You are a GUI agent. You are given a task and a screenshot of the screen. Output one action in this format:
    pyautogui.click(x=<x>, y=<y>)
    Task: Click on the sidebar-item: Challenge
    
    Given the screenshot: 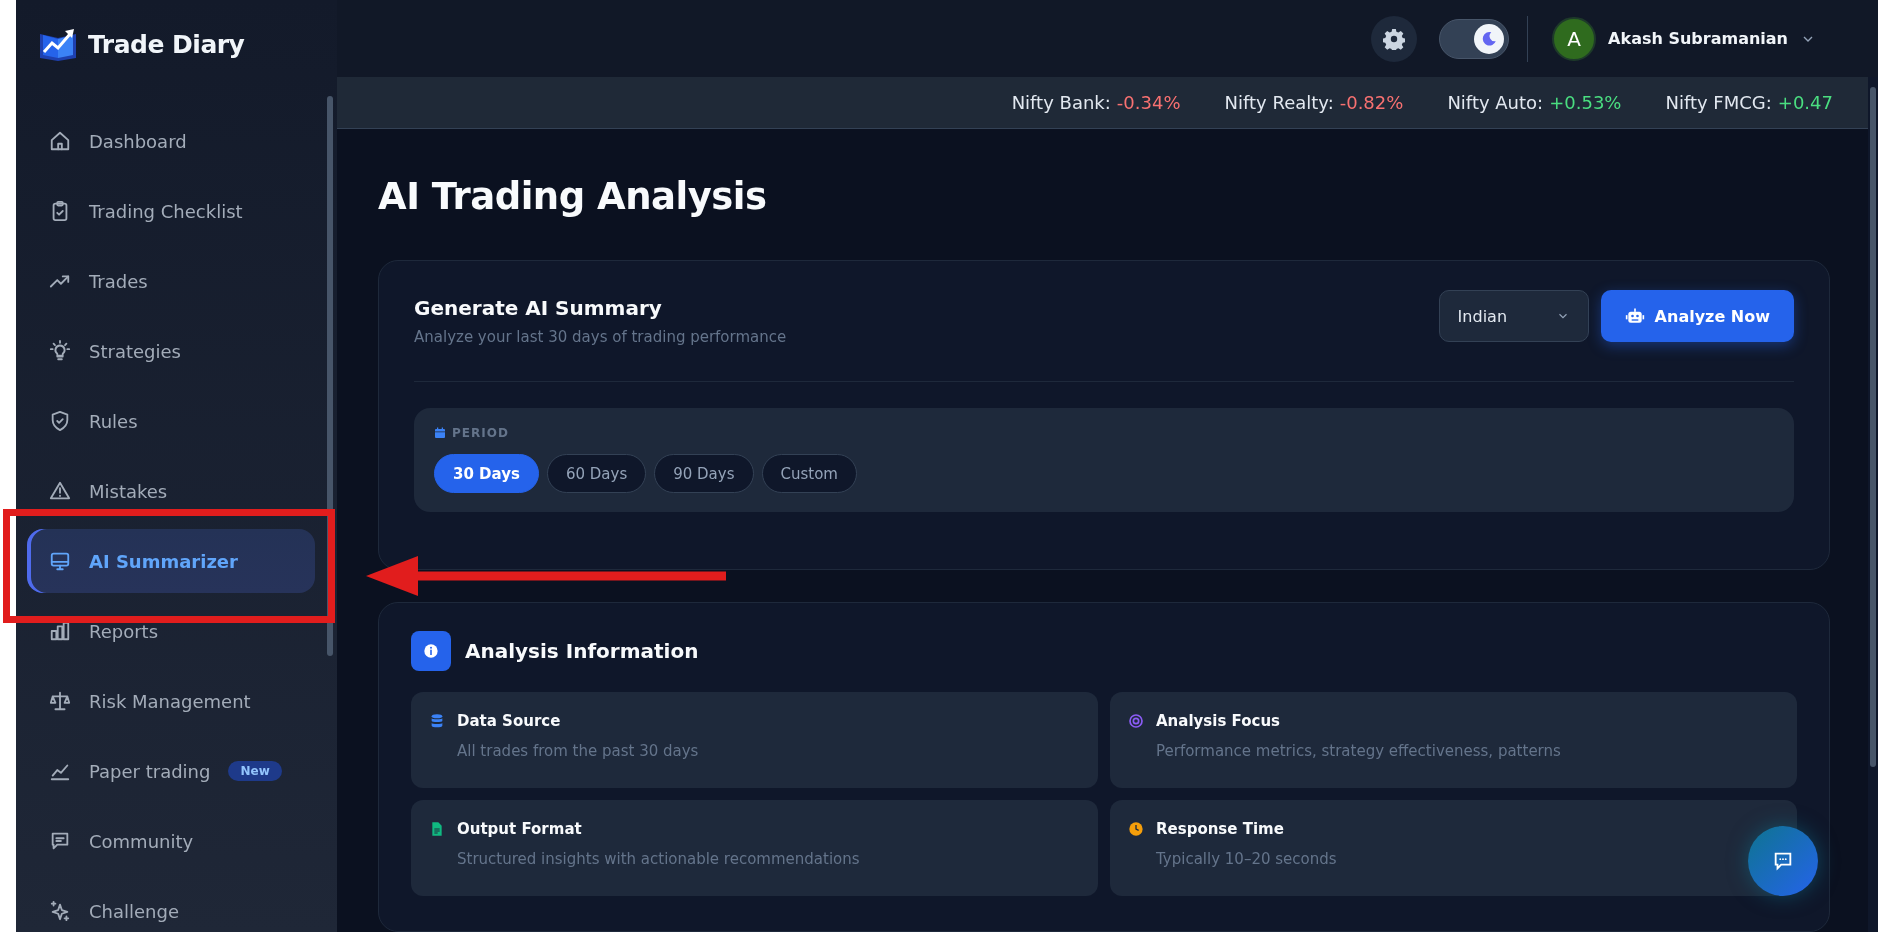 What is the action you would take?
    pyautogui.click(x=171, y=905)
    